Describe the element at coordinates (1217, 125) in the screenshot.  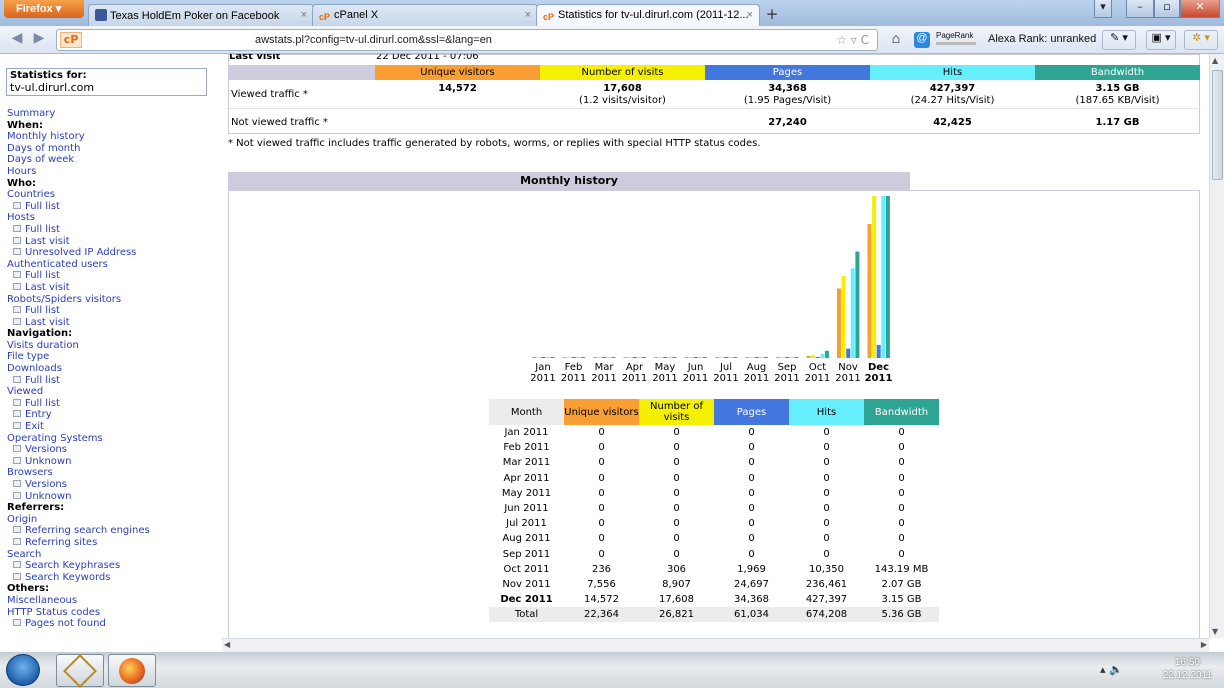
I see `vertical-scroll-thumb` at that location.